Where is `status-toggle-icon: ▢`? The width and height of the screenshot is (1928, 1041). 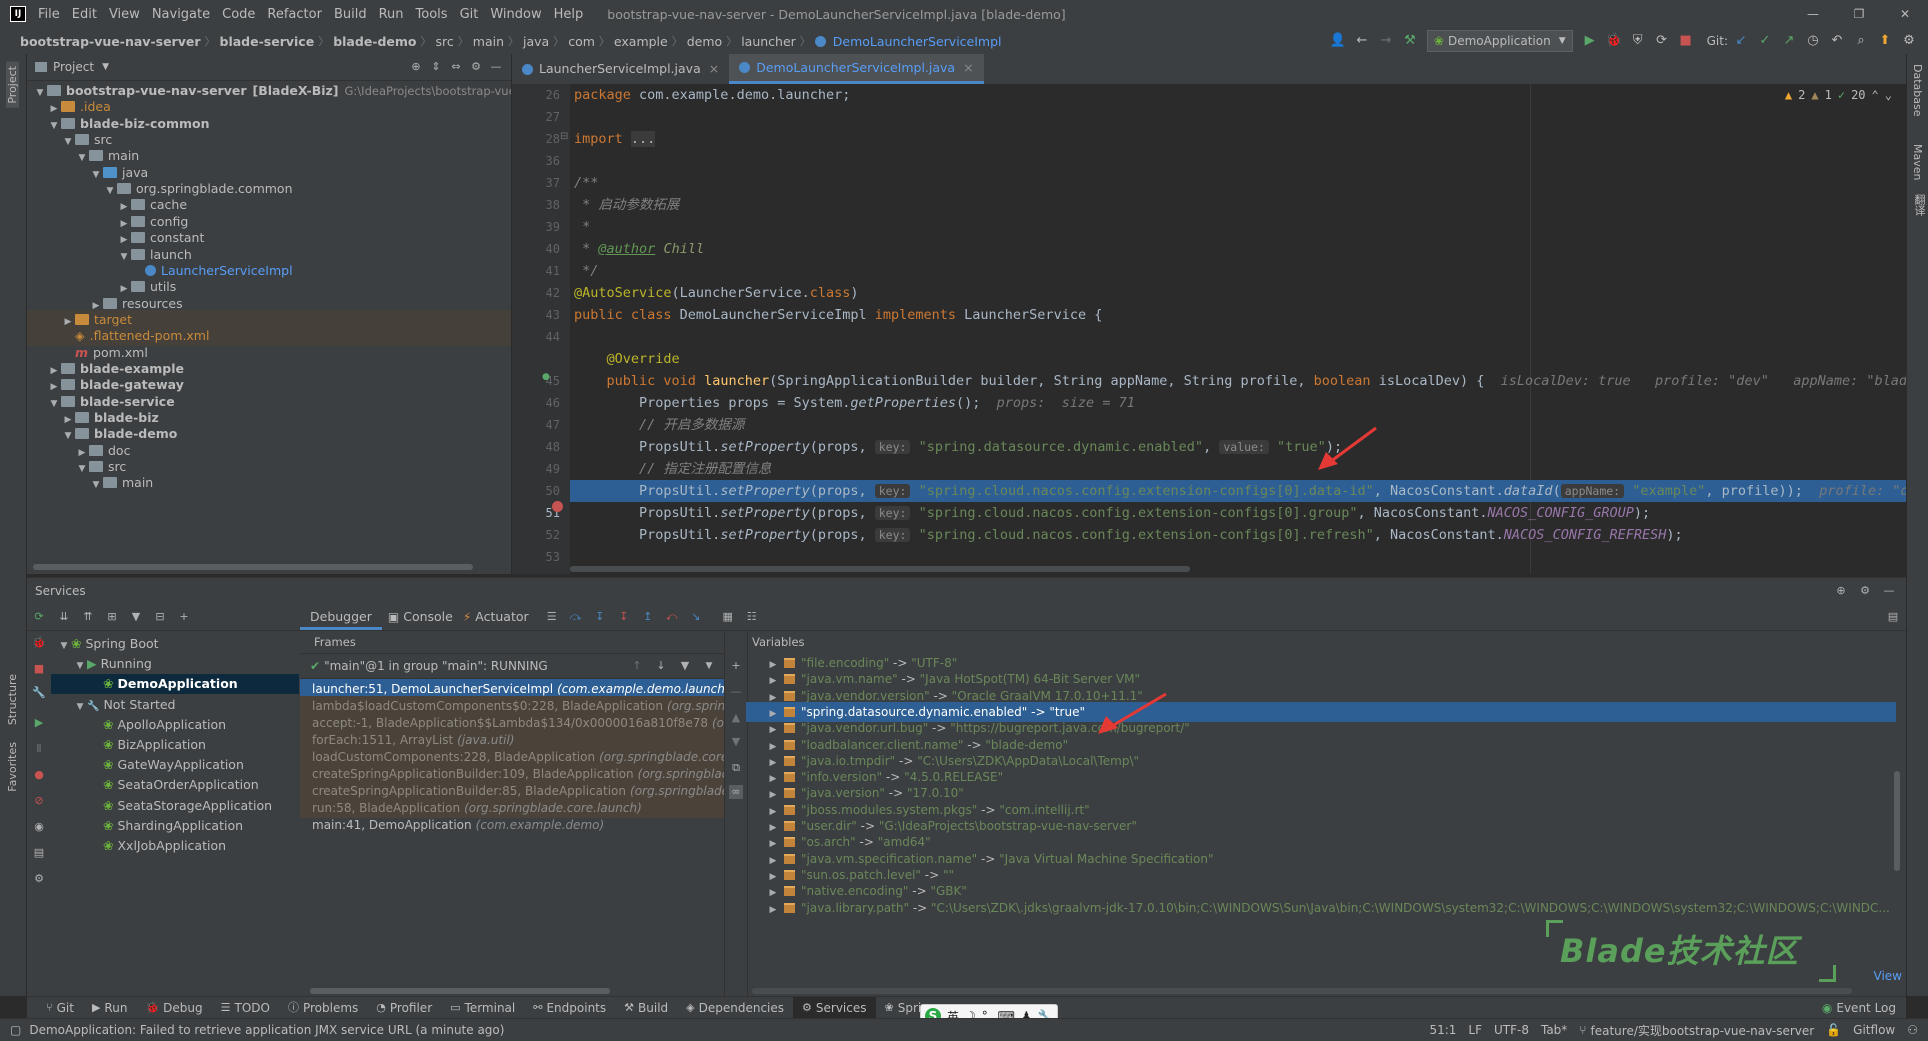
status-toggle-icon: ▢ is located at coordinates (15, 1030).